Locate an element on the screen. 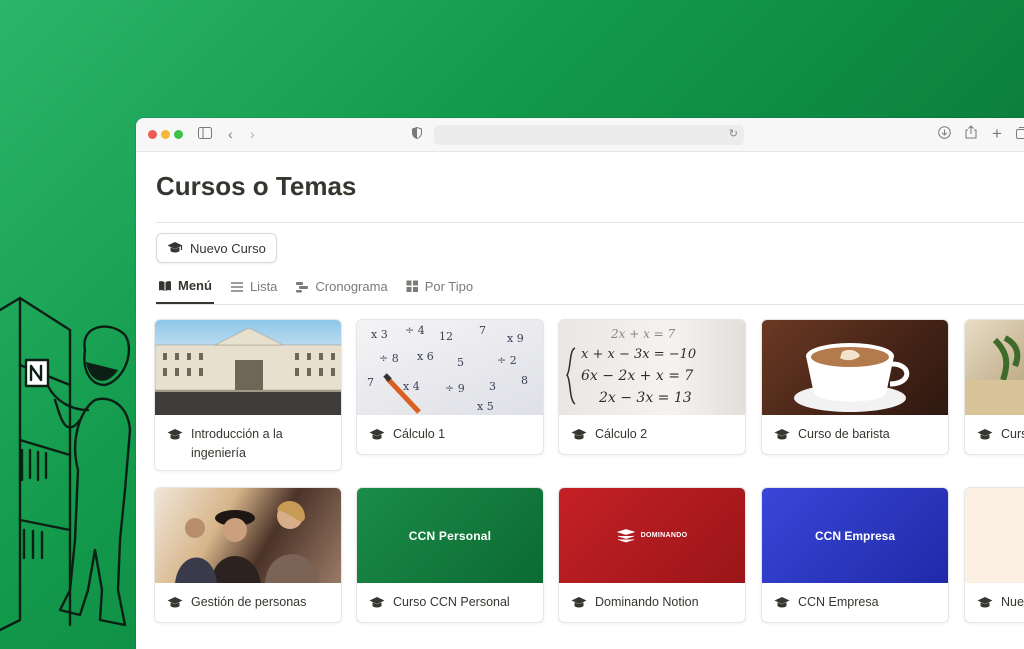 Image resolution: width=1024 pixels, height=649 pixels. gallery-card: DOMINANDO Dominando Notion is located at coordinates (652, 555).